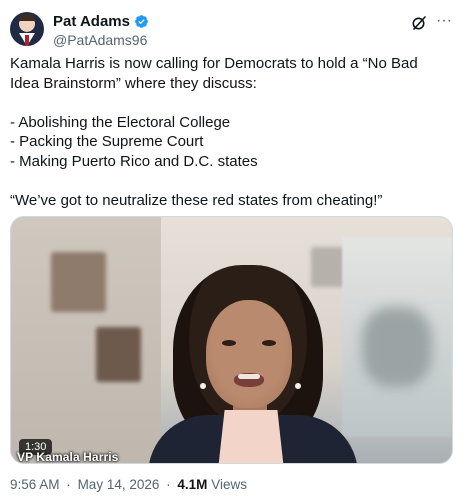 The image size is (463, 500). Describe the element at coordinates (397, 347) in the screenshot. I see `background-object` at that location.